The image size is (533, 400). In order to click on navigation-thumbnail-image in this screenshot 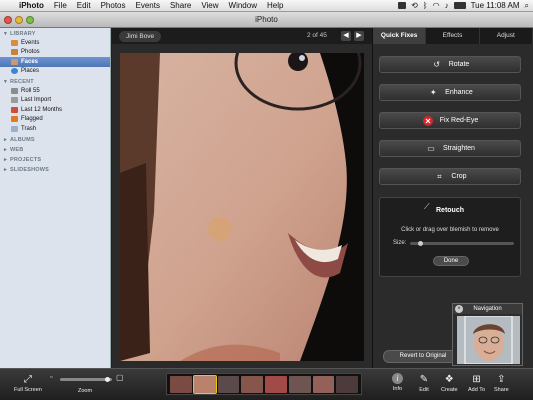, I will do `click(488, 340)`.